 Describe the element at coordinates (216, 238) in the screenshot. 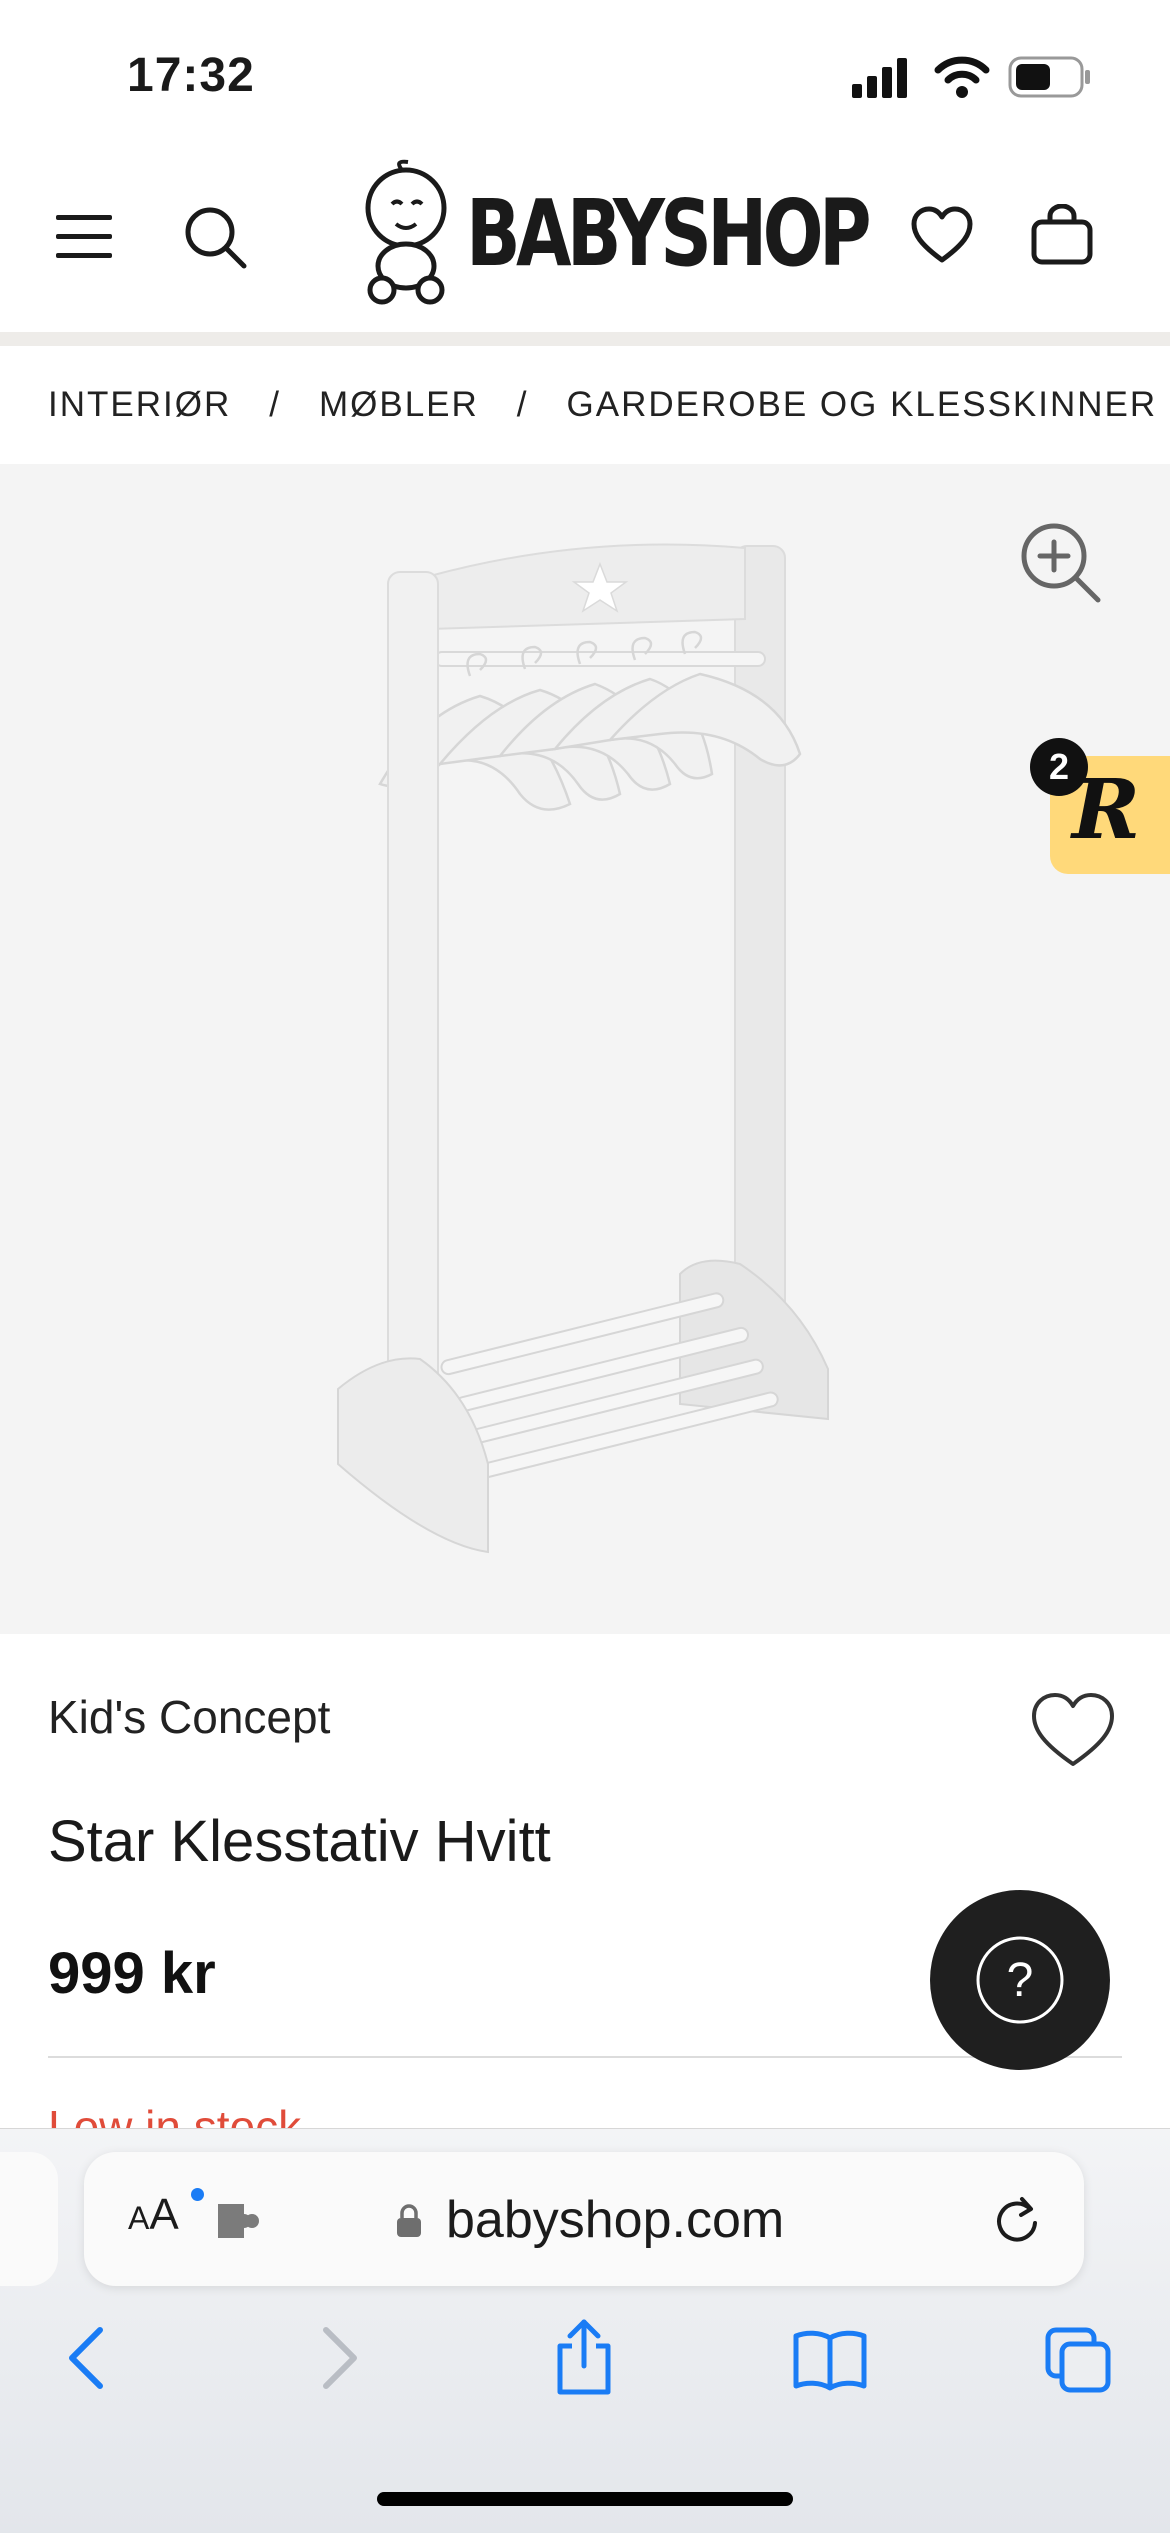

I see `search-icon` at that location.